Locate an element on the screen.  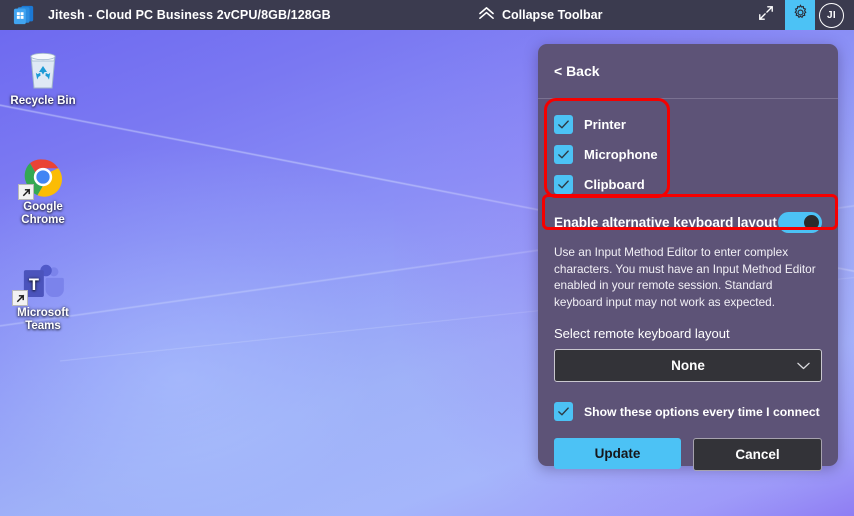
checkbox-row-show-options: Show these options every time I connect is located at coordinates (688, 411).